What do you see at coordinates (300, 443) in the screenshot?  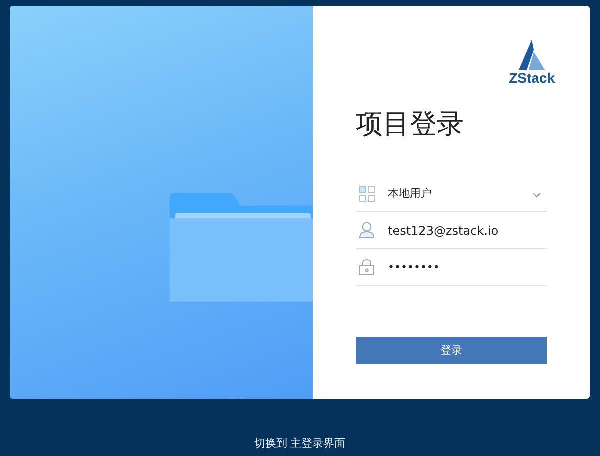 I see `switch-login-link: 切换到 主登录界面` at bounding box center [300, 443].